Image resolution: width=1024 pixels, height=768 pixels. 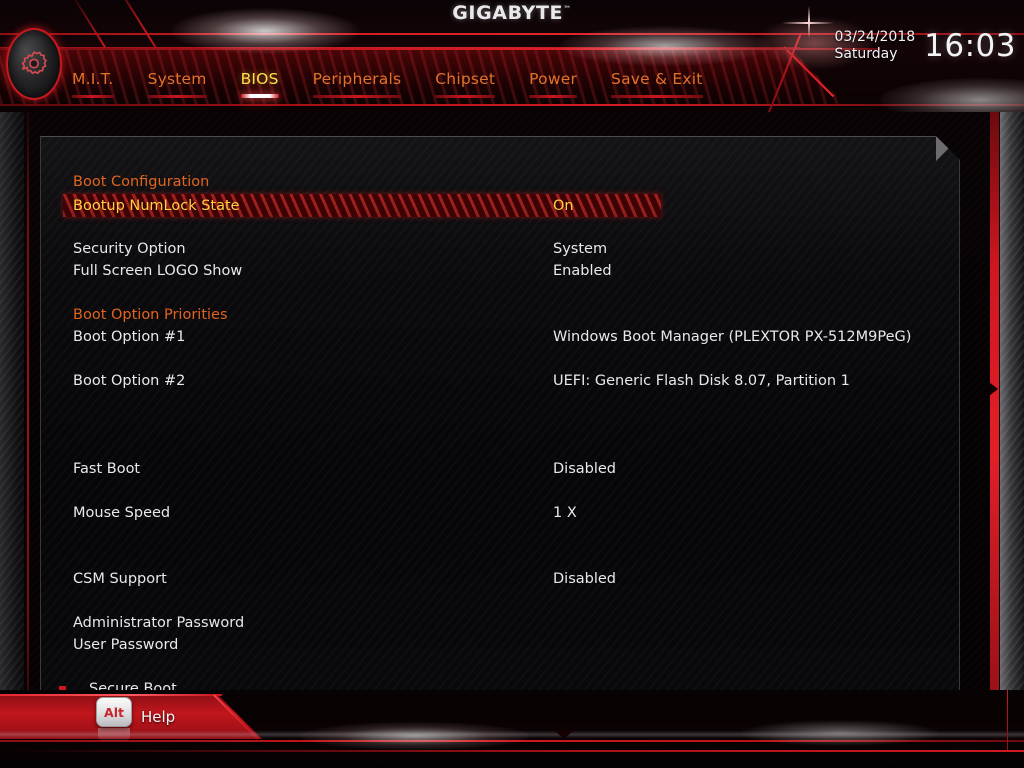 What do you see at coordinates (500, 249) in the screenshot?
I see `setting-row-security-option: Security Option System` at bounding box center [500, 249].